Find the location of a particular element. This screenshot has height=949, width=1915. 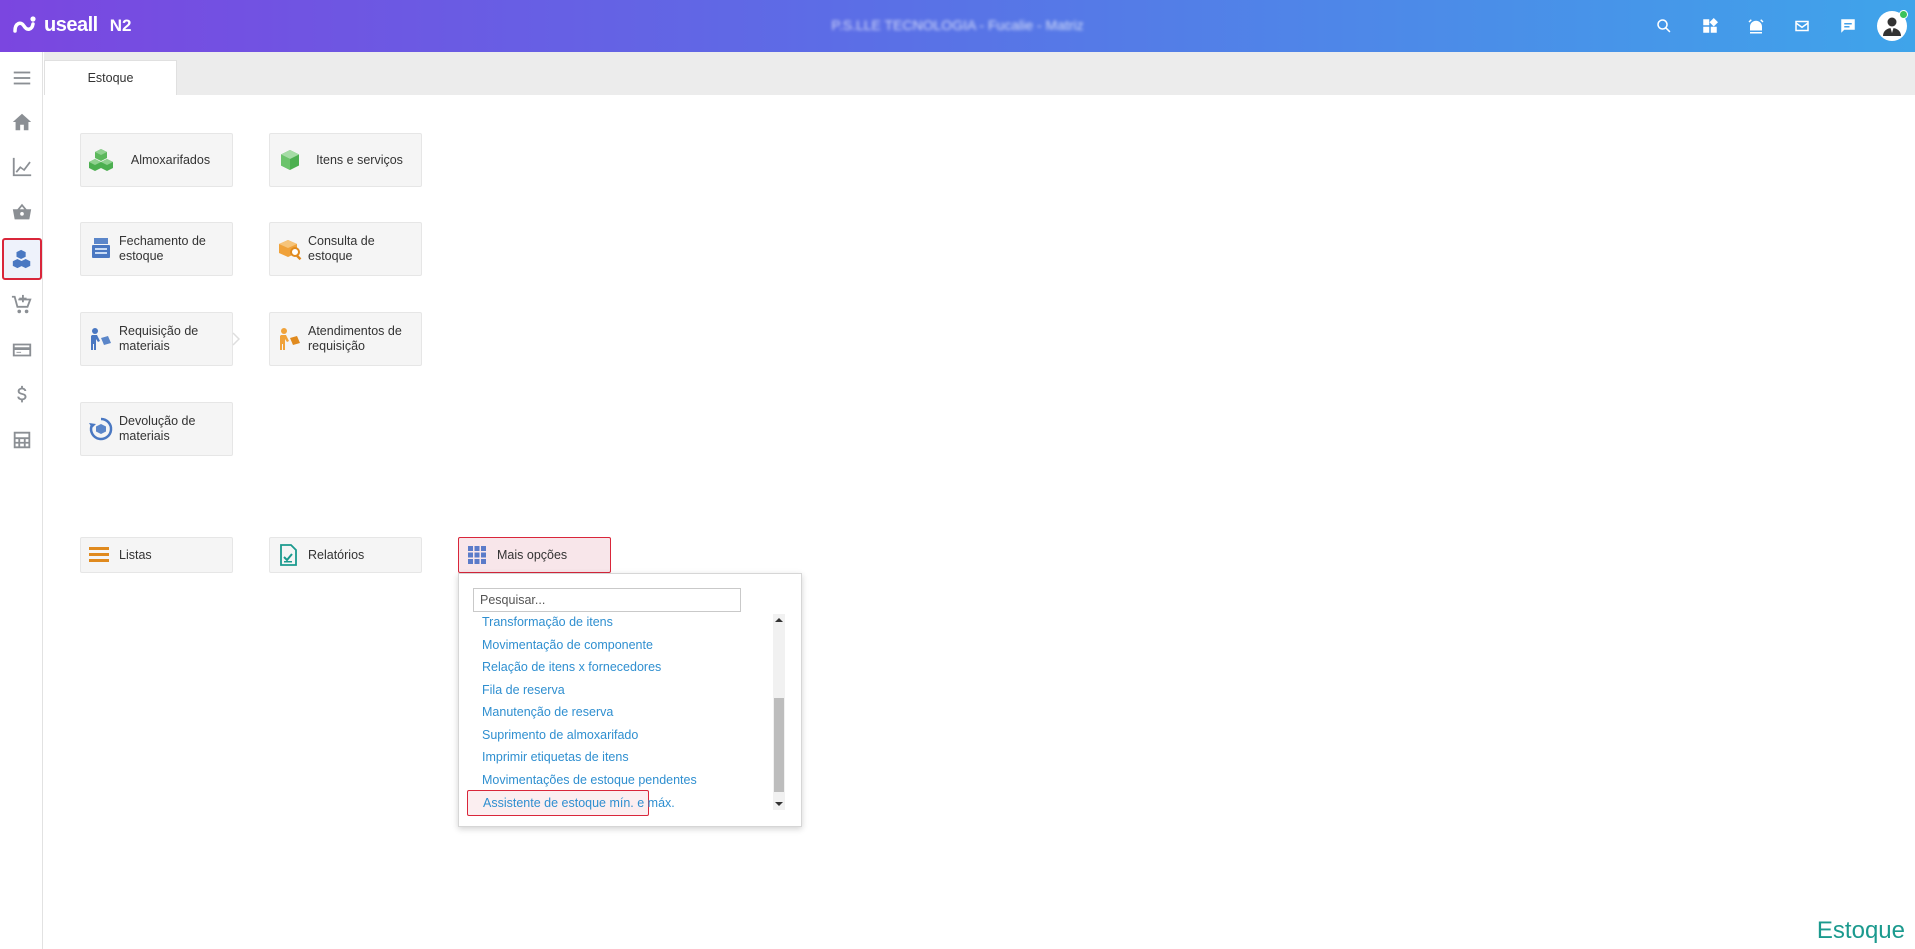

boxes-icon is located at coordinates (22, 259).